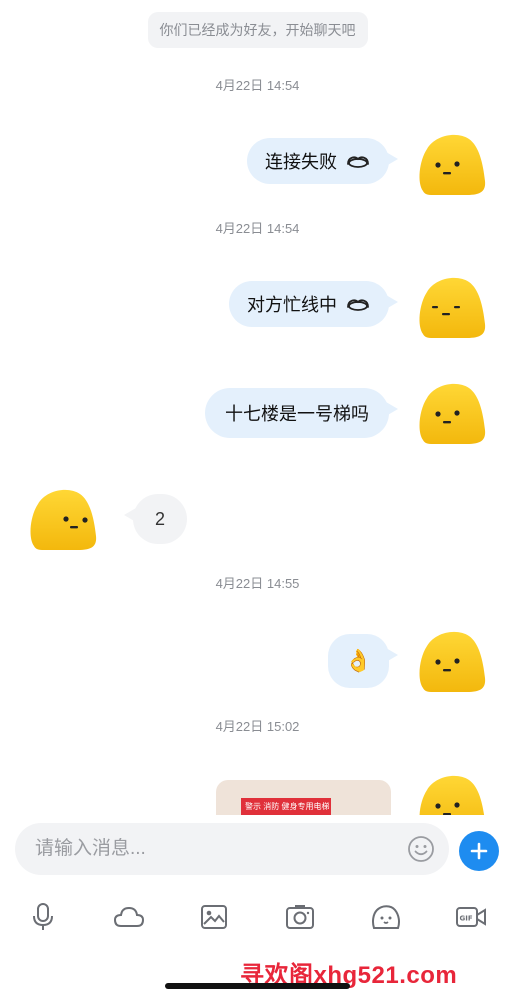 The height and width of the screenshot is (1000, 515). Describe the element at coordinates (386, 917) in the screenshot. I see `emoji-face-icon` at that location.